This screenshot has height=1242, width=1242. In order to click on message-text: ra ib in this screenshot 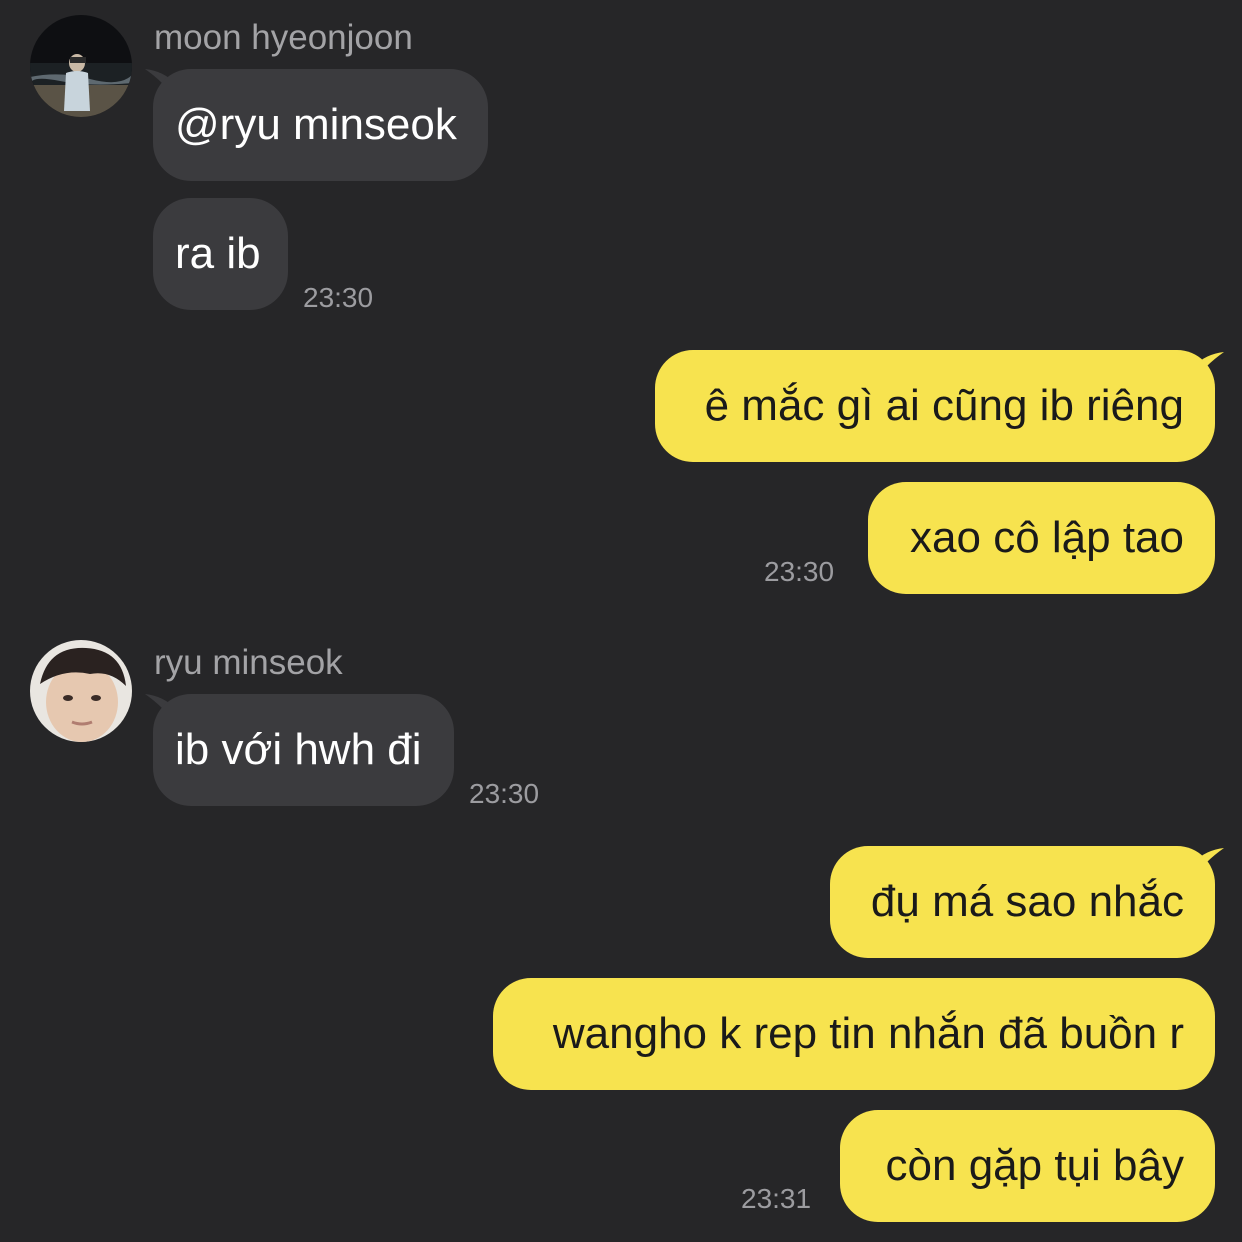, I will do `click(218, 253)`.